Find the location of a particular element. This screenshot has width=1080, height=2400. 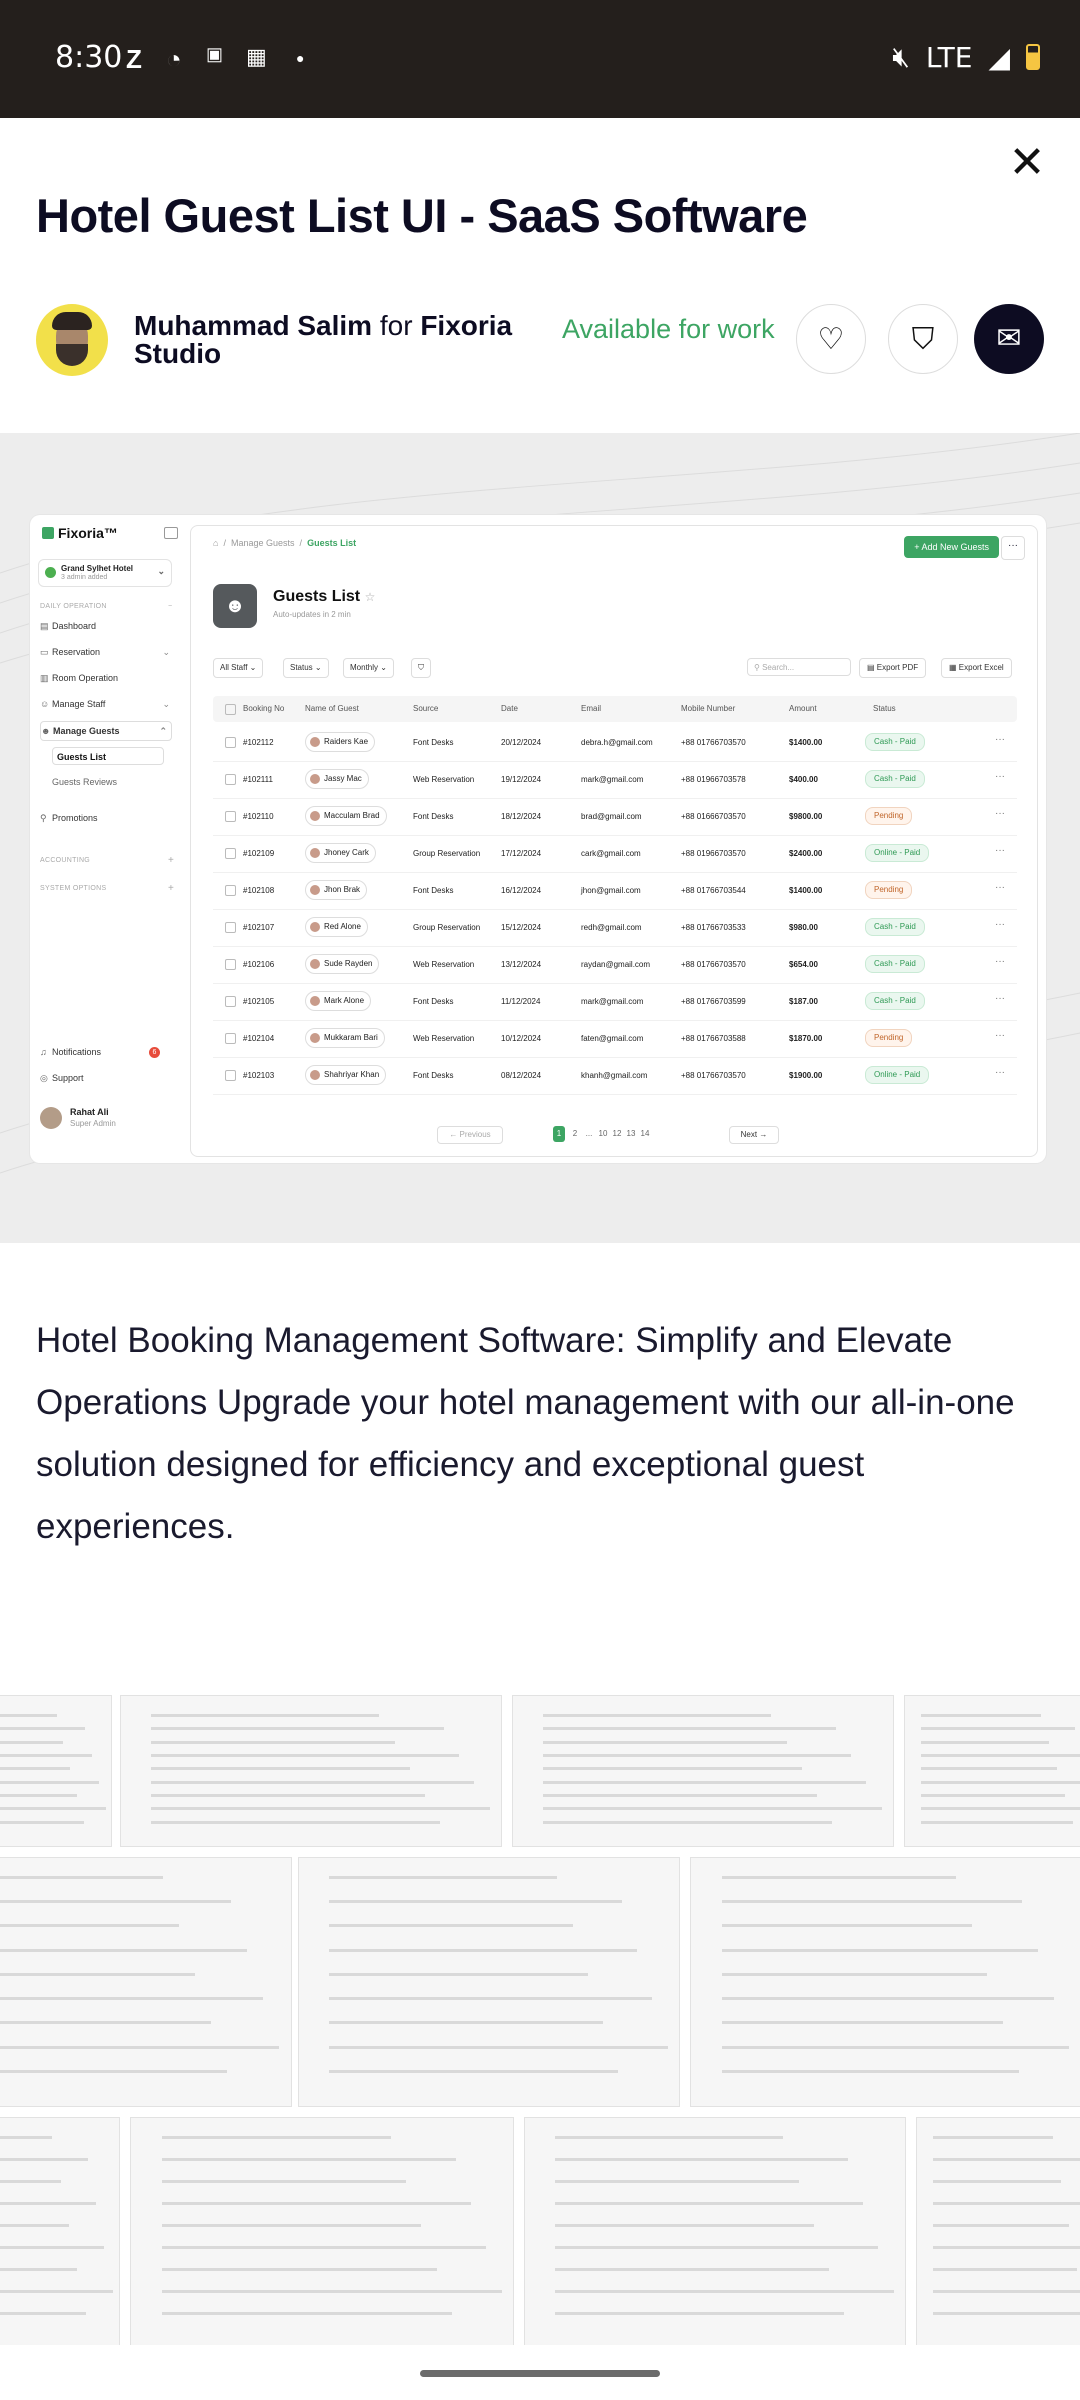

collapse-icon: − is located at coordinates (170, 606).